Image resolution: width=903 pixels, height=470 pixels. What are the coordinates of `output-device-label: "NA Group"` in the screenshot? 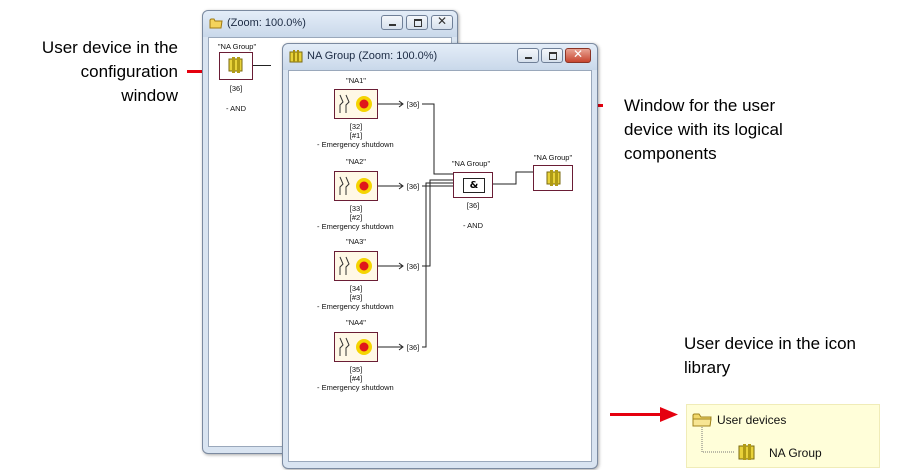 It's located at (553, 157).